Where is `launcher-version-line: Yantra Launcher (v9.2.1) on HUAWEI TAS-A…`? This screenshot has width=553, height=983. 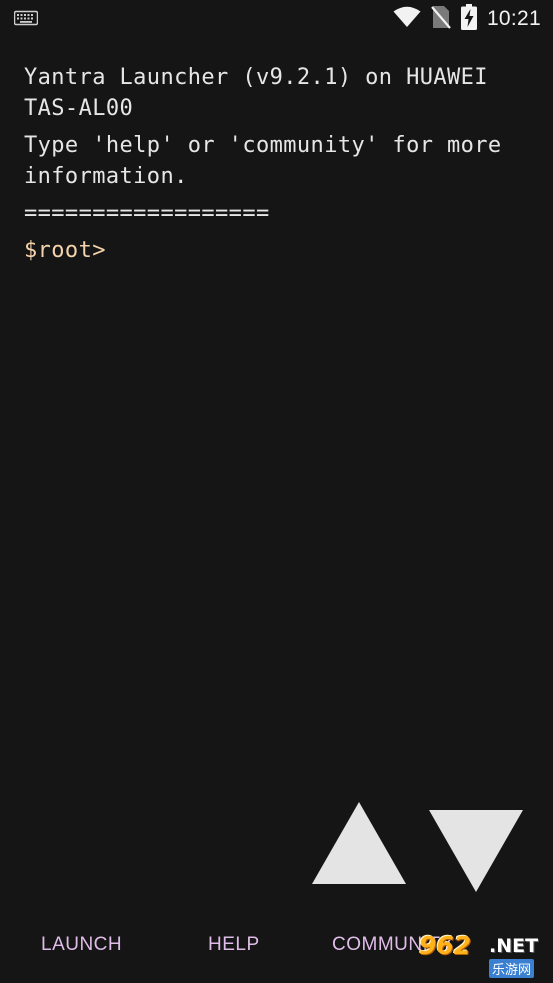
launcher-version-line: Yantra Launcher (v9.2.1) on HUAWEI TAS-A… is located at coordinates (263, 93).